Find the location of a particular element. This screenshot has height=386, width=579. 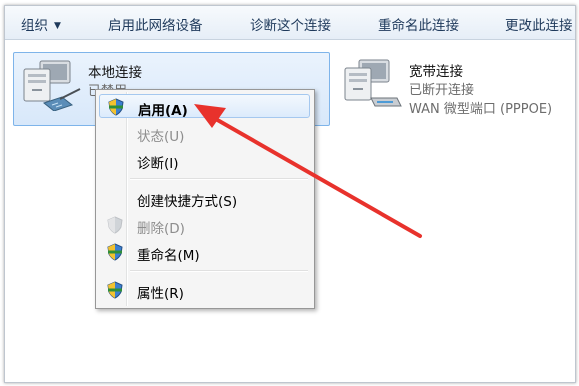

menu-item-label: 删除(D) is located at coordinates (161, 229).